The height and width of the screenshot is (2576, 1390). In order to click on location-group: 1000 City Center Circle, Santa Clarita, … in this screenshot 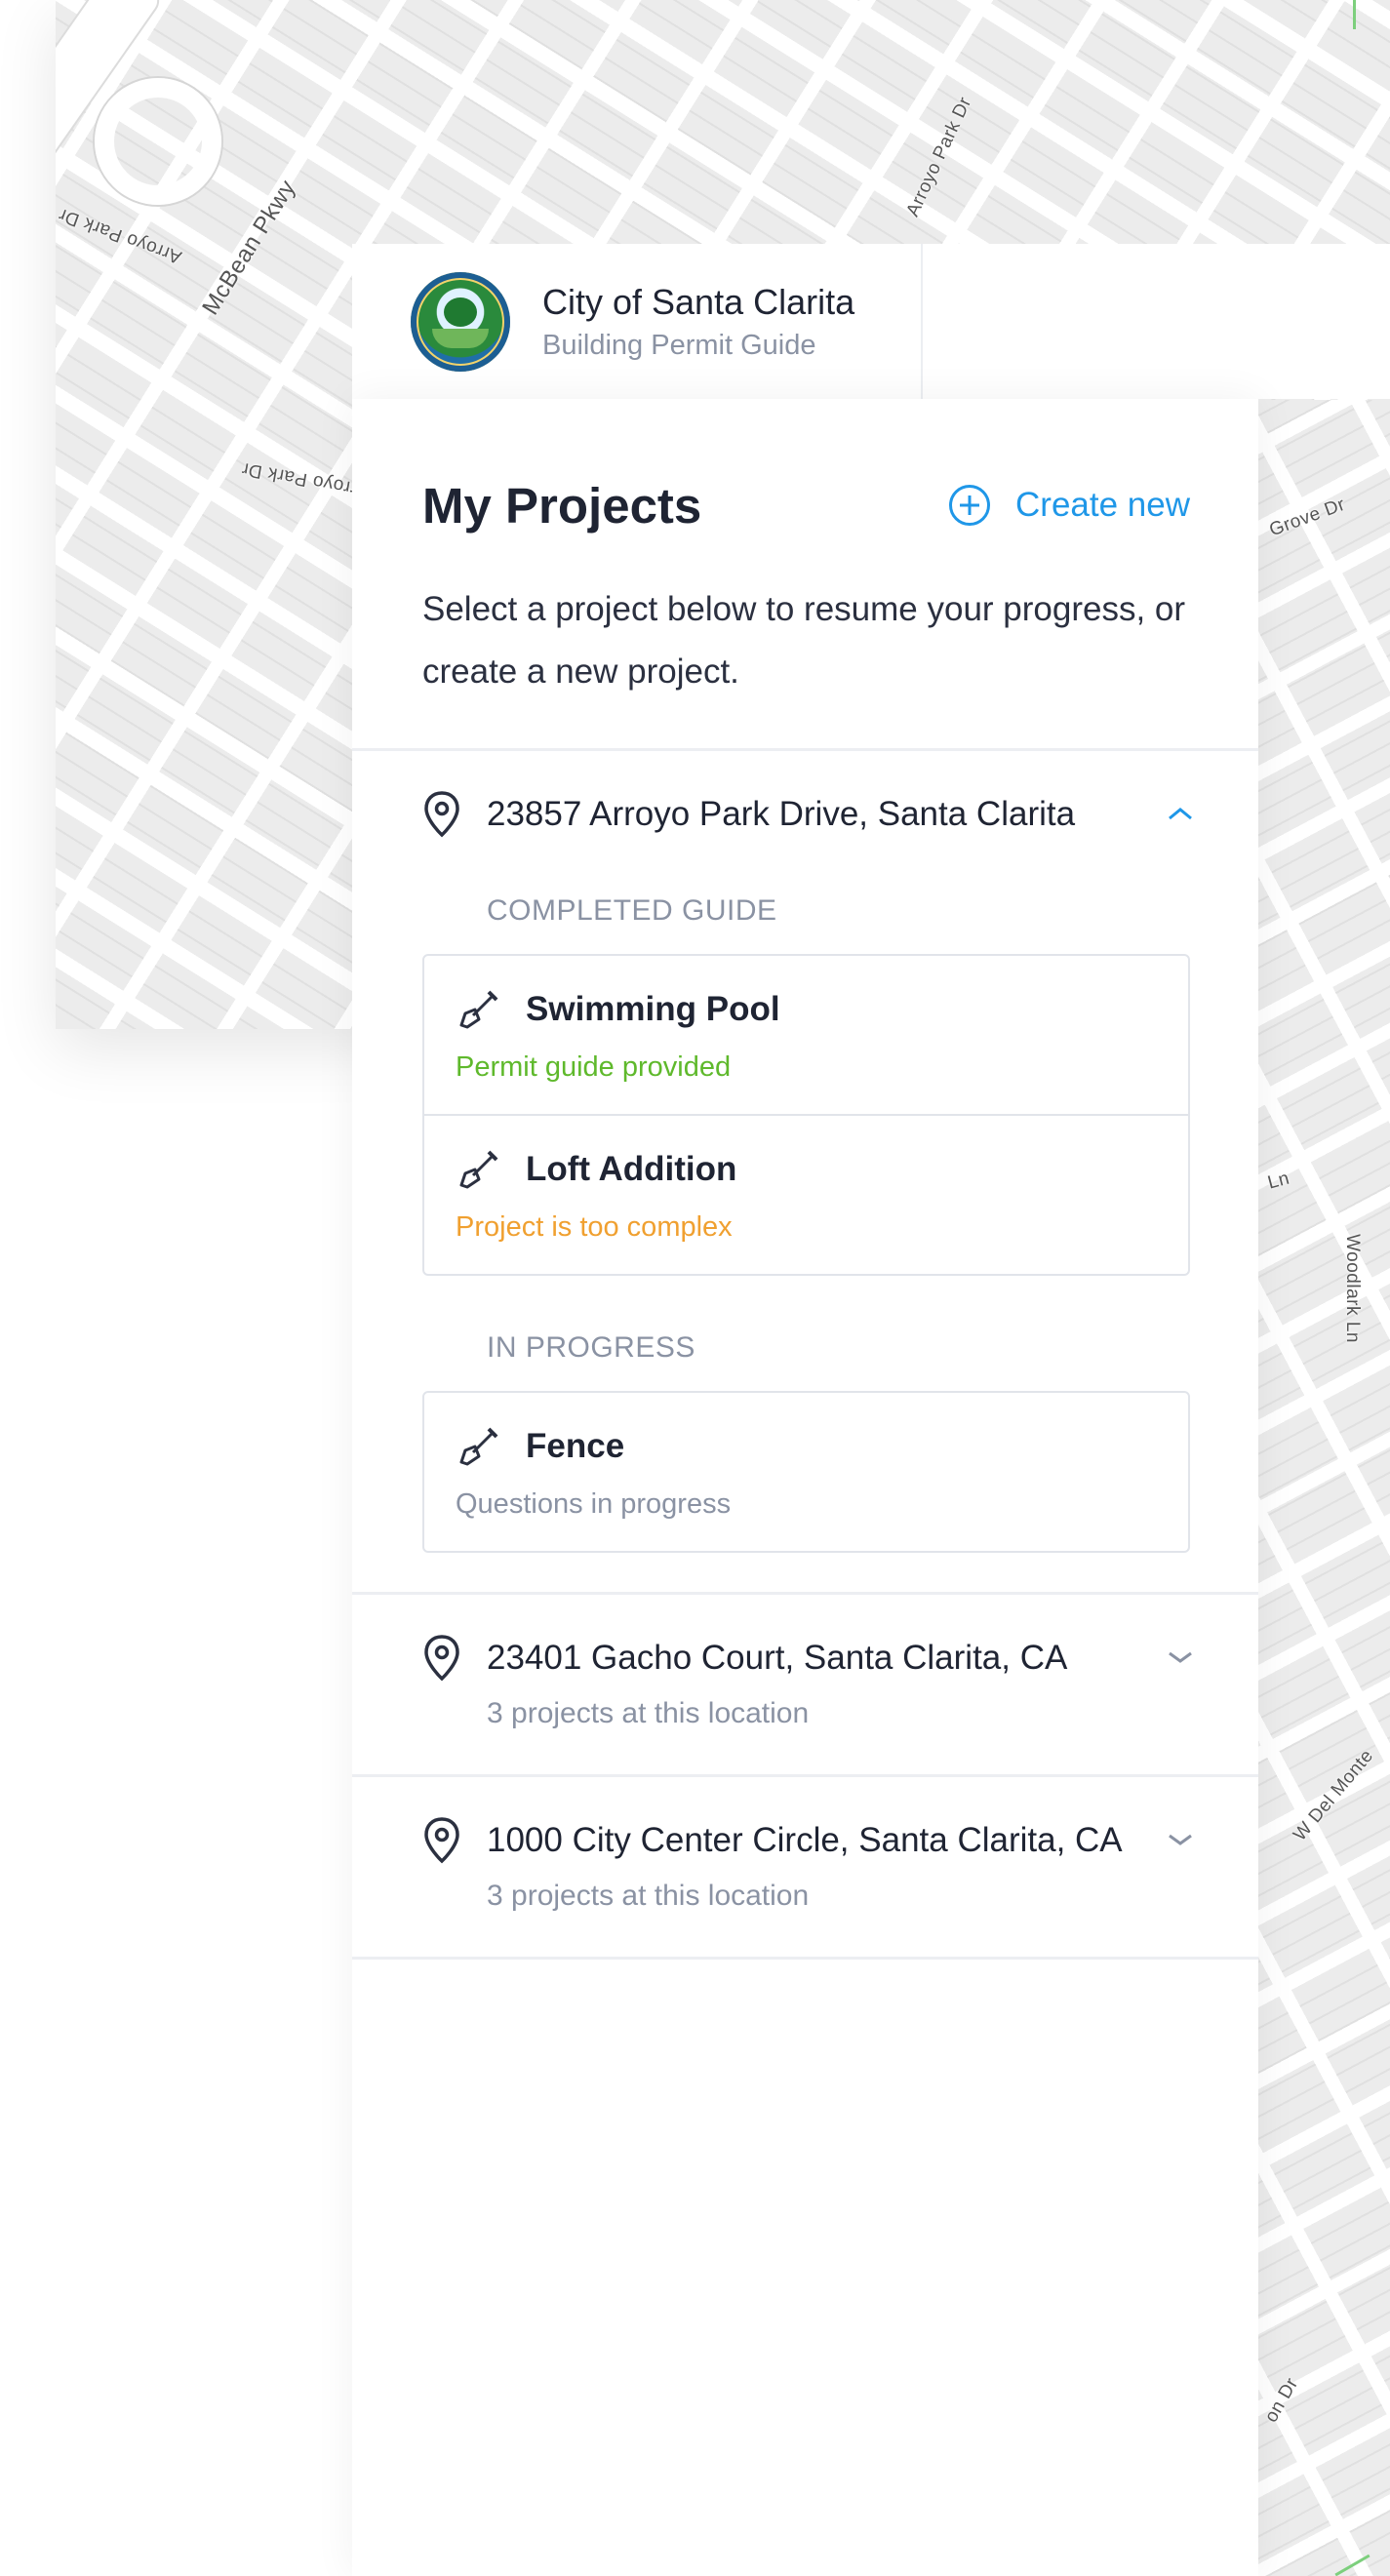, I will do `click(805, 1867)`.